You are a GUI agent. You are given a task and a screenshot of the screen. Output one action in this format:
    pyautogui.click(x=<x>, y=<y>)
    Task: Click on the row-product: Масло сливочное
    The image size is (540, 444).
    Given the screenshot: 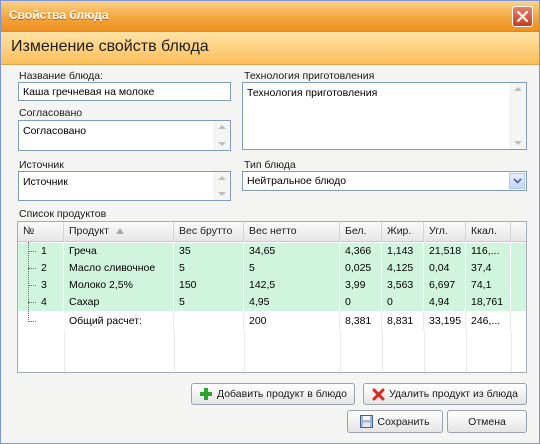 What is the action you would take?
    pyautogui.click(x=119, y=268)
    